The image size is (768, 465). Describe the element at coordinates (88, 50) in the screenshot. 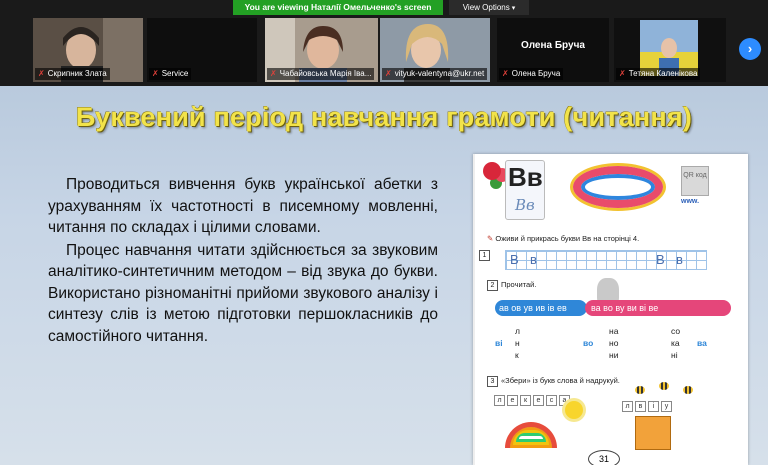

I see `participant-tile: ✗ Скрипник Злата` at that location.